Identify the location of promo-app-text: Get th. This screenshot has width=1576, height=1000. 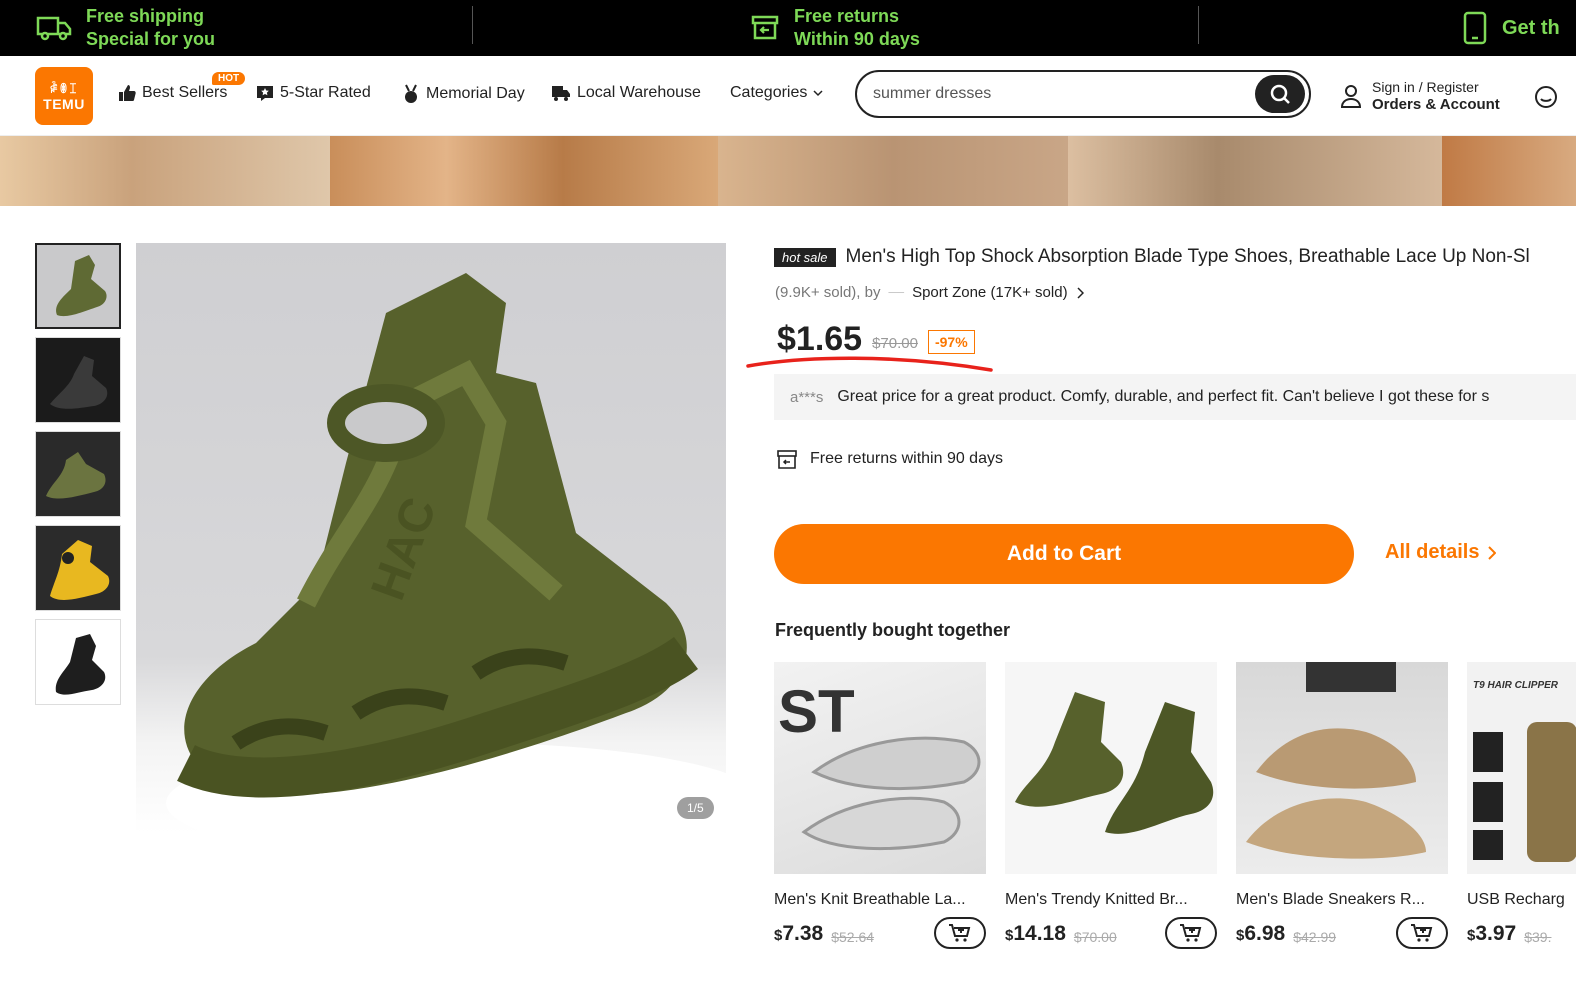
(1531, 27).